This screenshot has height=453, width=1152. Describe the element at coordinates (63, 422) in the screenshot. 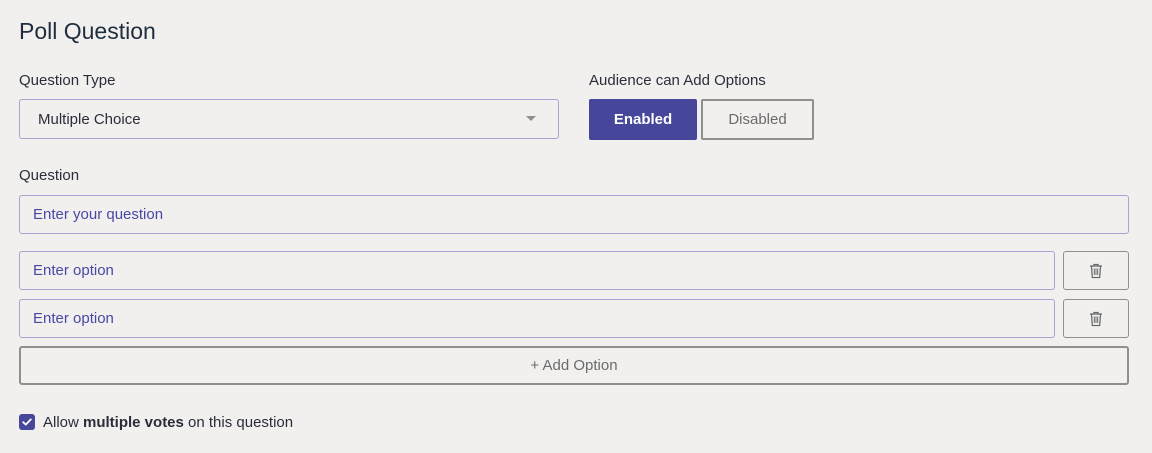

I see `multiple-votes-prefix: Allow` at that location.